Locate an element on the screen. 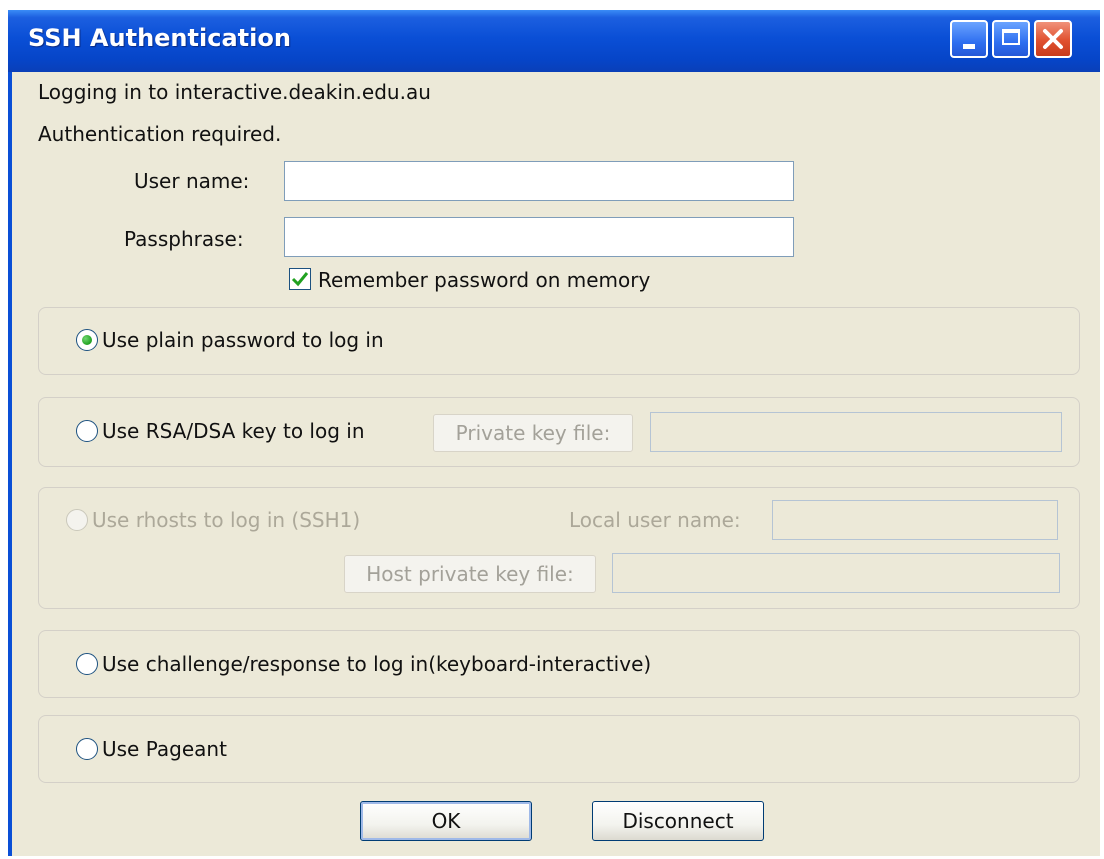  username-label: User name: is located at coordinates (192, 181).